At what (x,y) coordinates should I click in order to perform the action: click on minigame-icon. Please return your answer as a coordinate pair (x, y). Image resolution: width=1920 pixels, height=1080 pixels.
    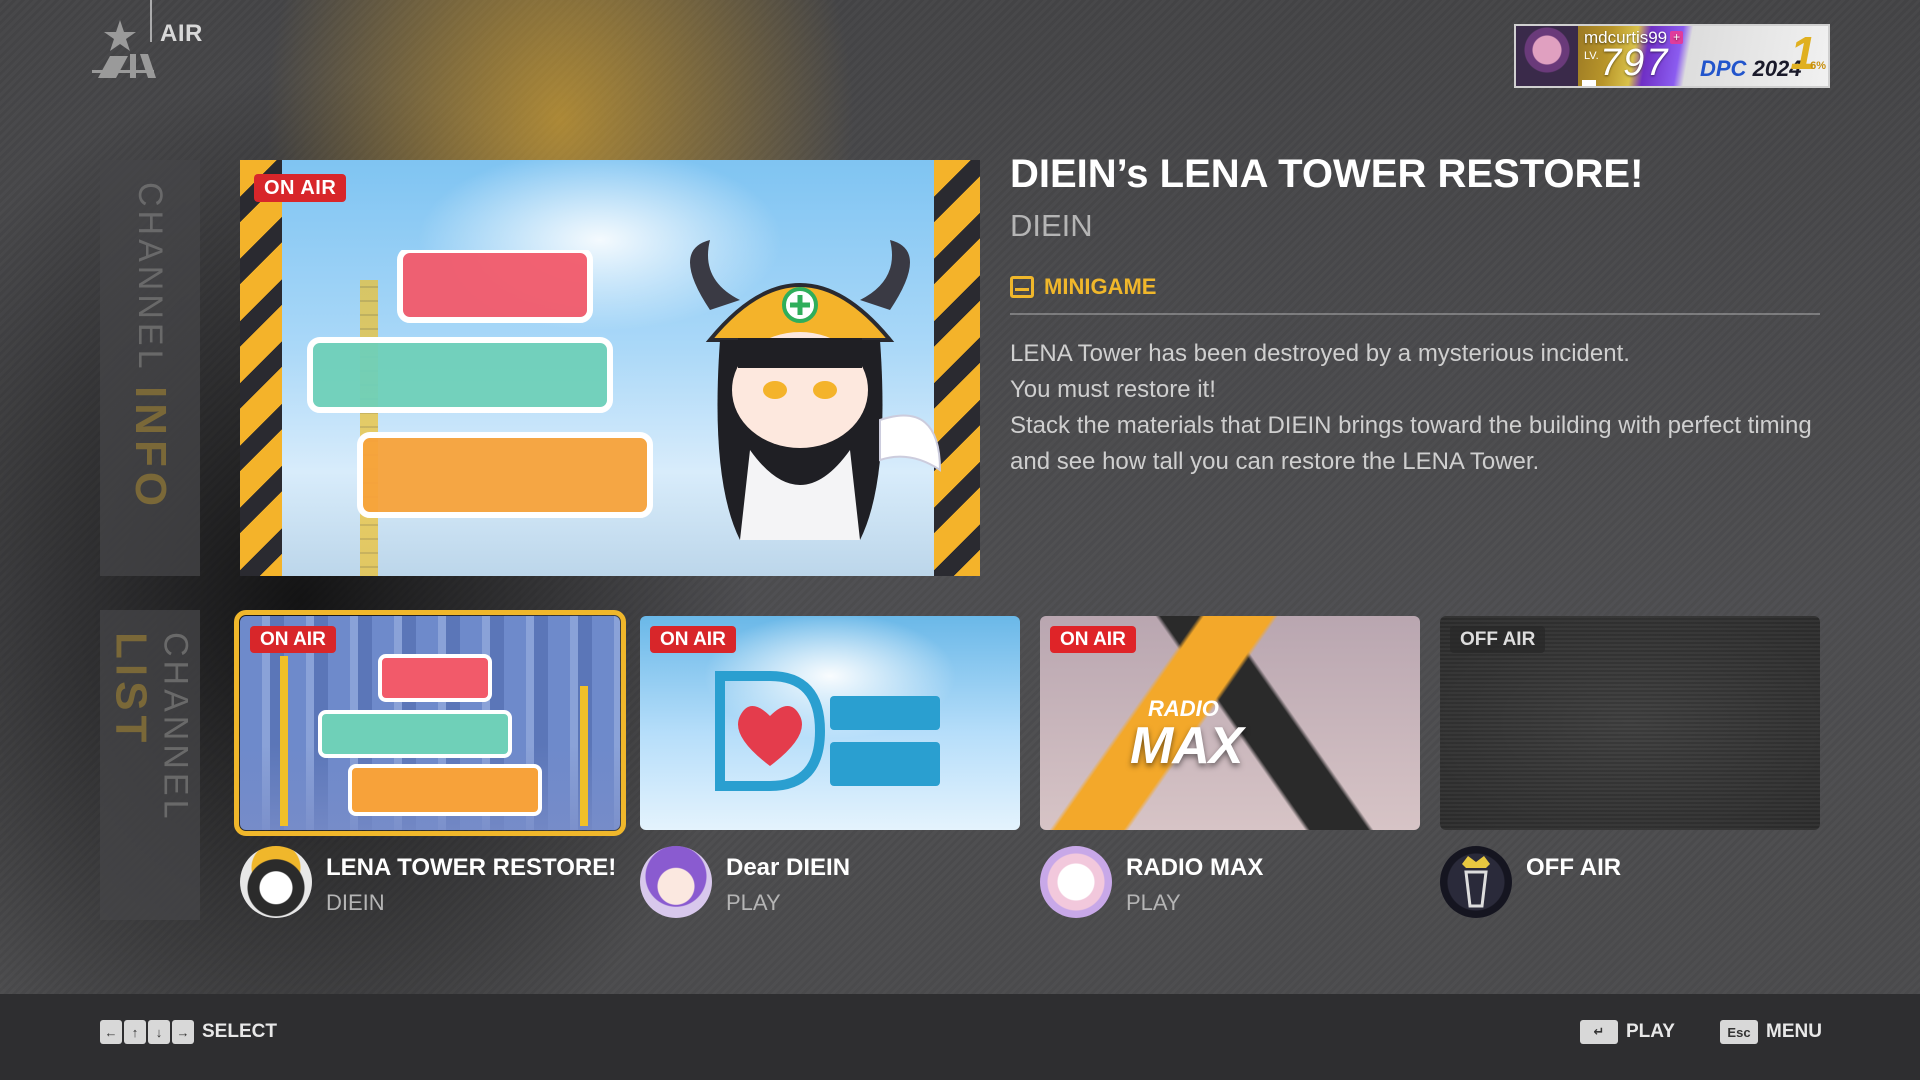
    Looking at the image, I should click on (1022, 287).